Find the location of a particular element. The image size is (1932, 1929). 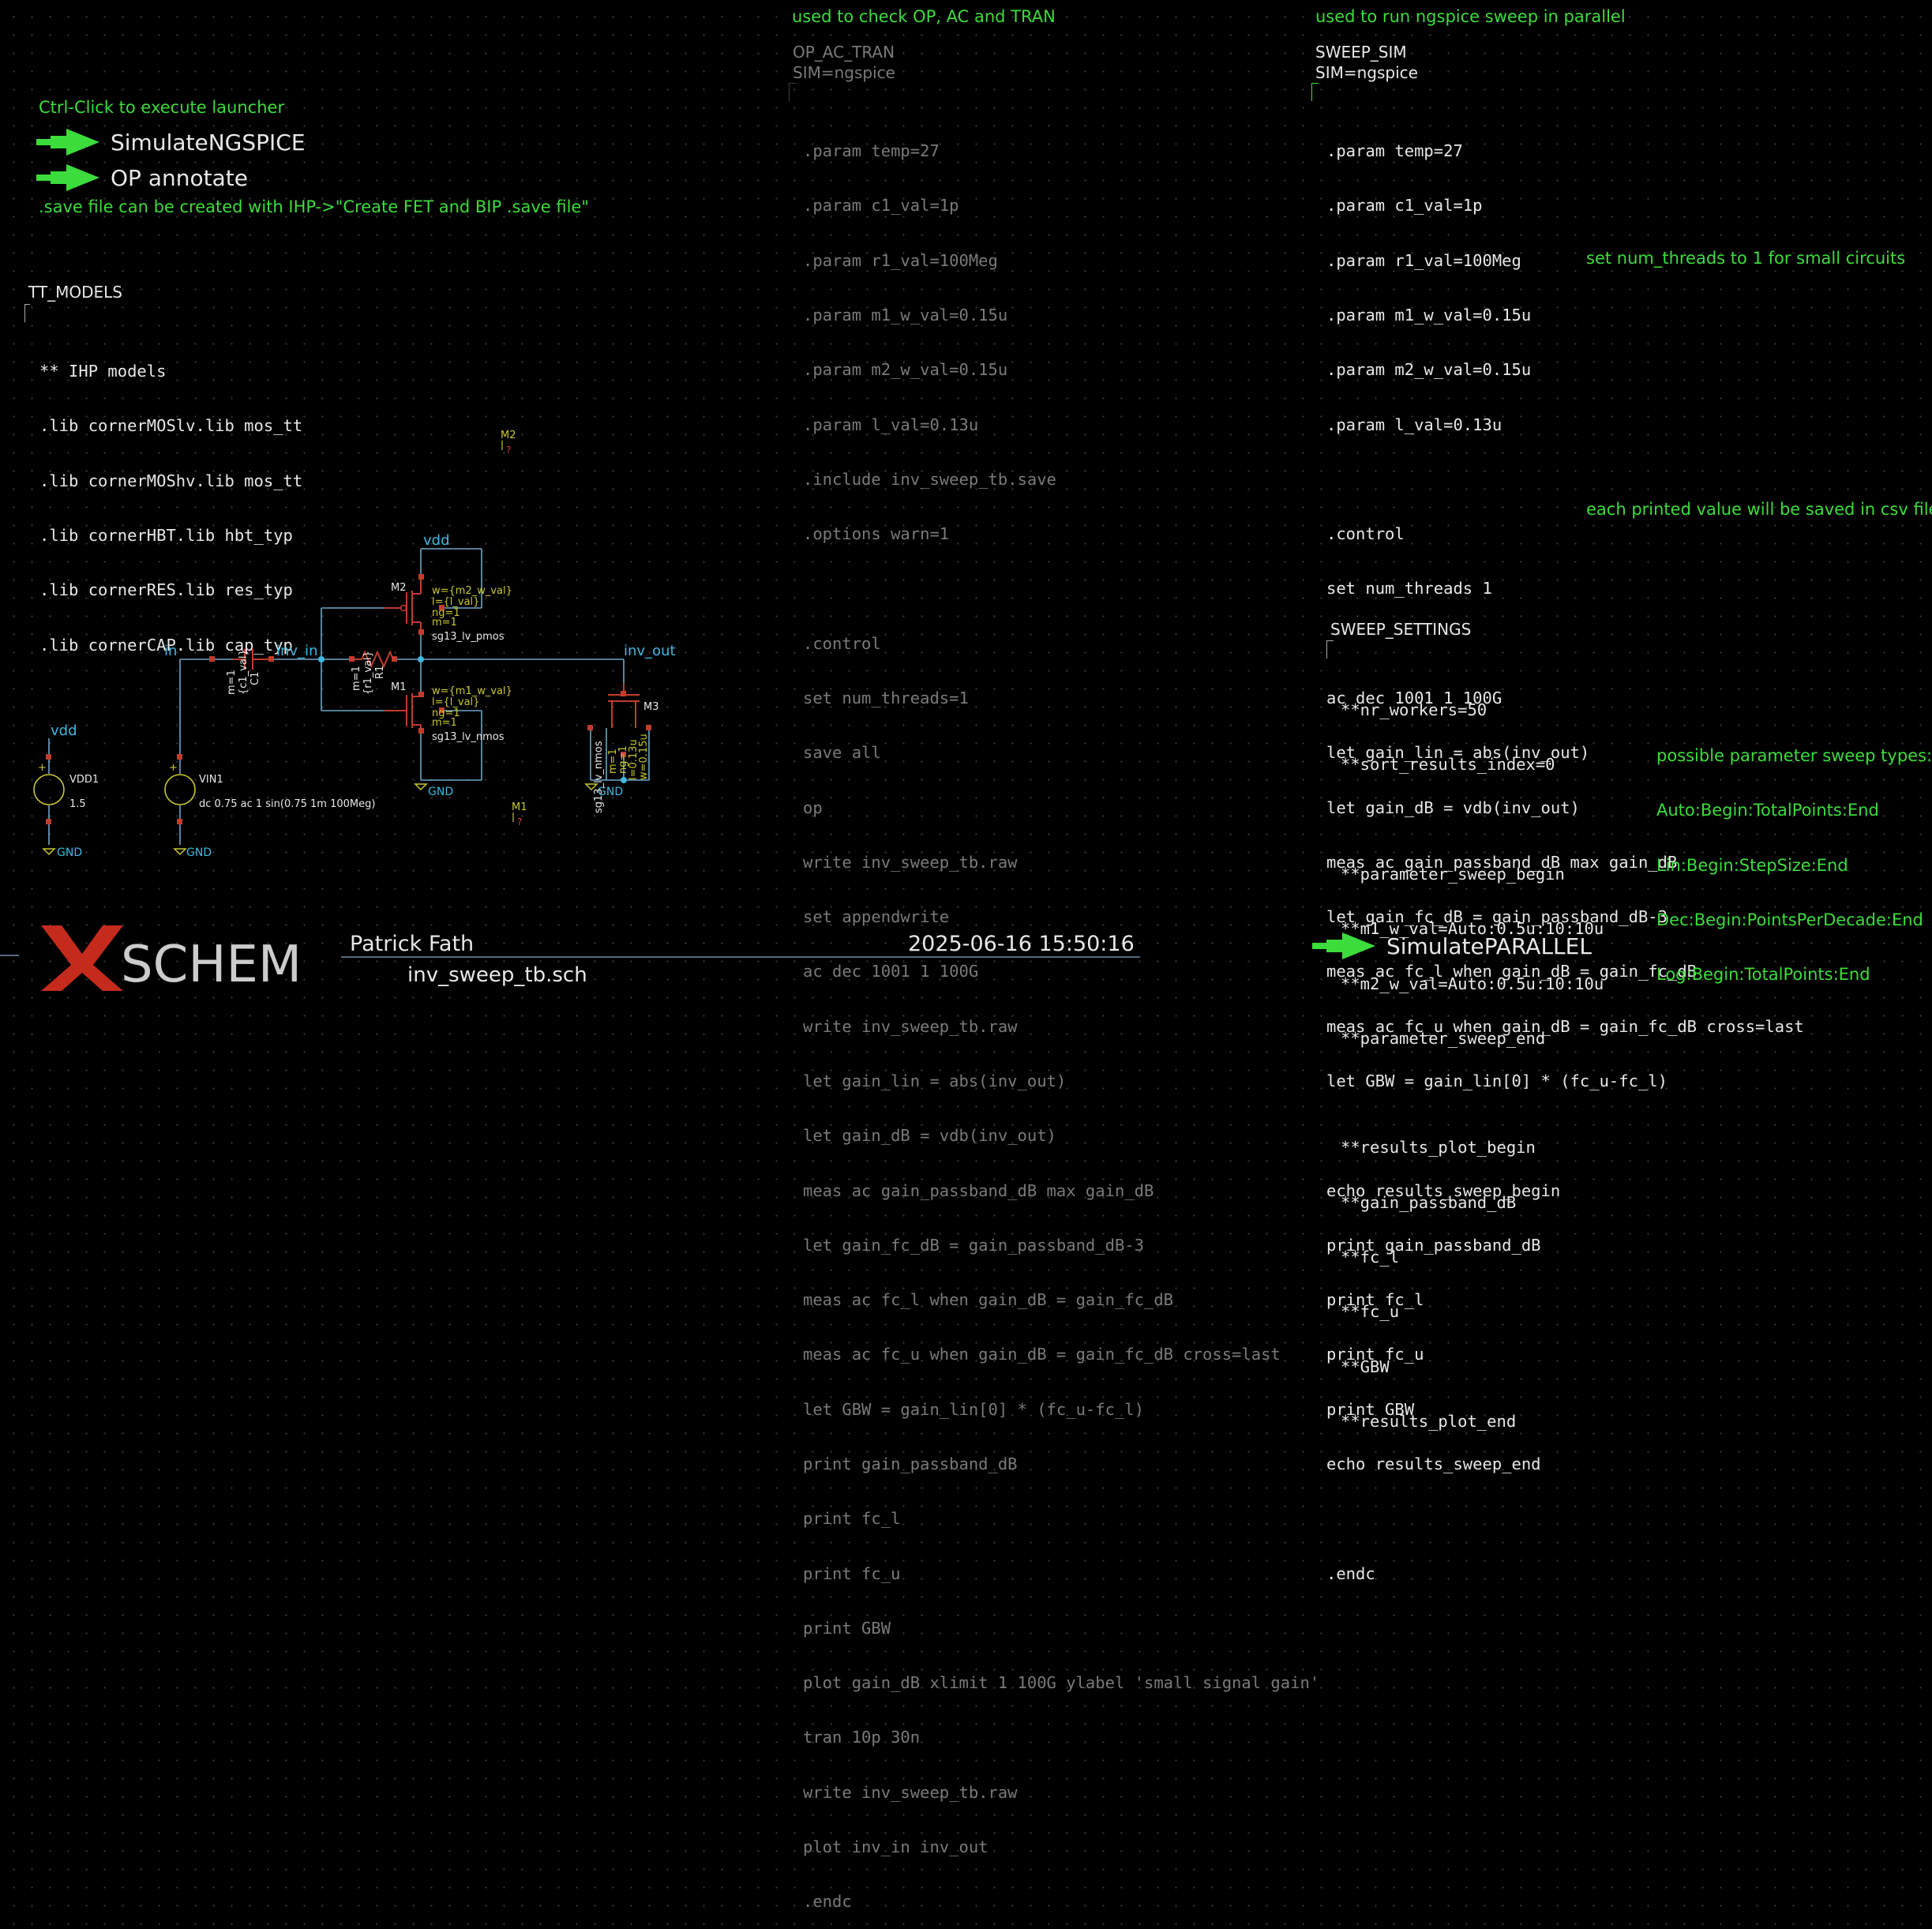

author: Patrick Fath is located at coordinates (412, 944).